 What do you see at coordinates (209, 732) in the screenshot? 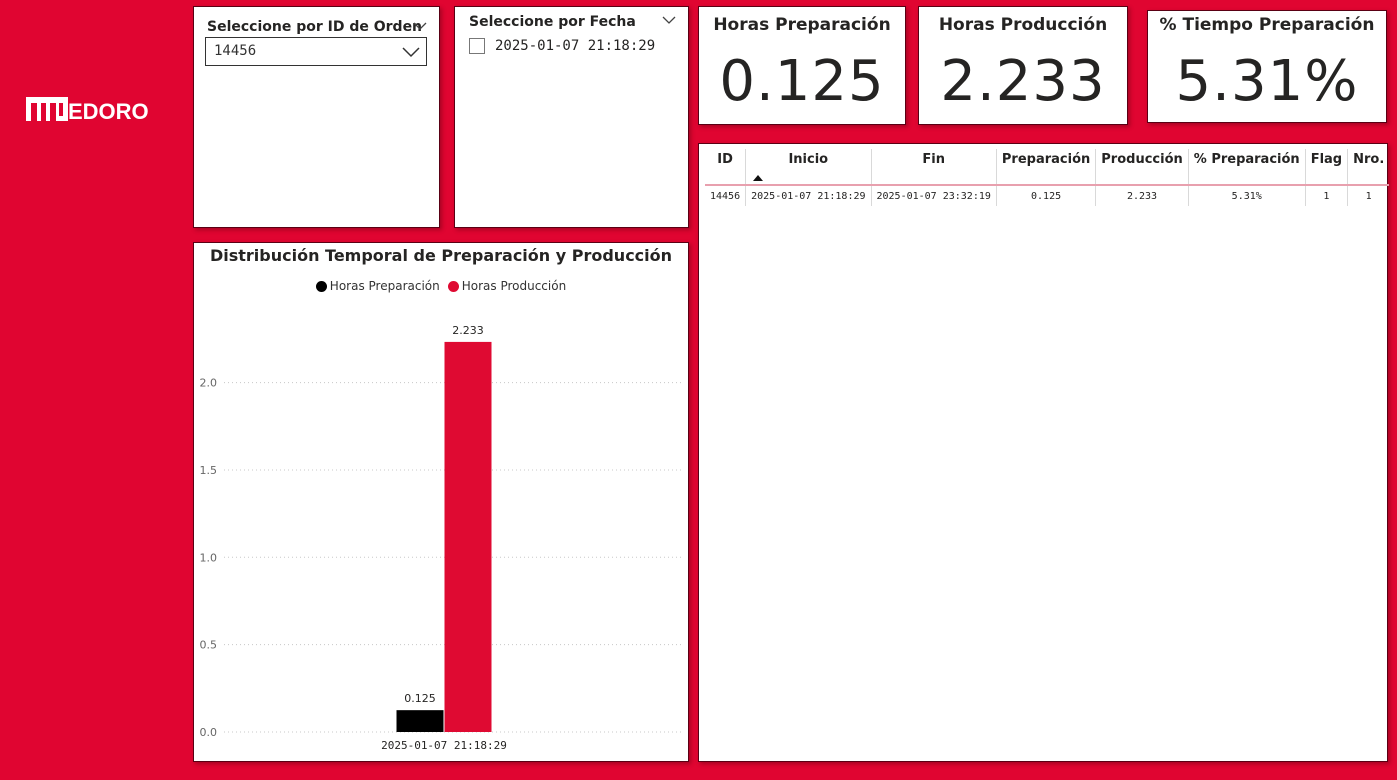
I see `y-tick-label: 0.0` at bounding box center [209, 732].